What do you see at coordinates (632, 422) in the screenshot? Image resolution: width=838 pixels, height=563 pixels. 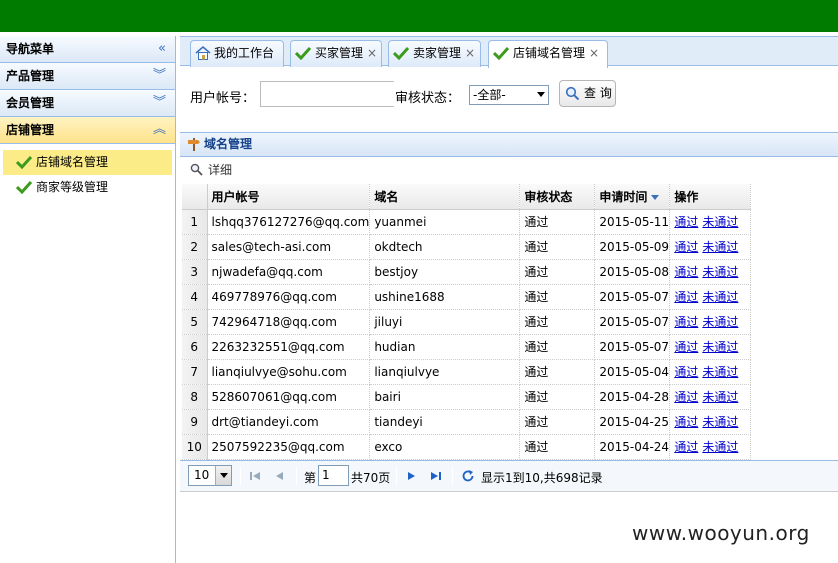 I see `cell-date: 2015-04-25` at bounding box center [632, 422].